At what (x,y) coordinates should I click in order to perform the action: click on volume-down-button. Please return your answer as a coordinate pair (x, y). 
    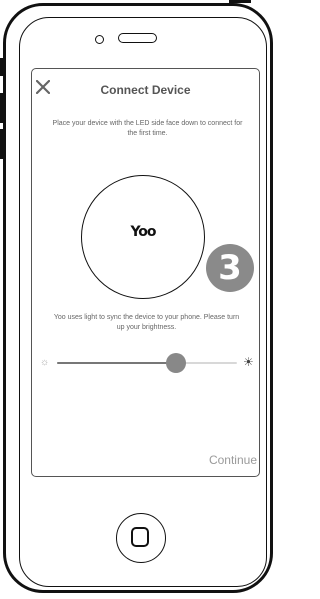
    Looking at the image, I should click on (1, 144).